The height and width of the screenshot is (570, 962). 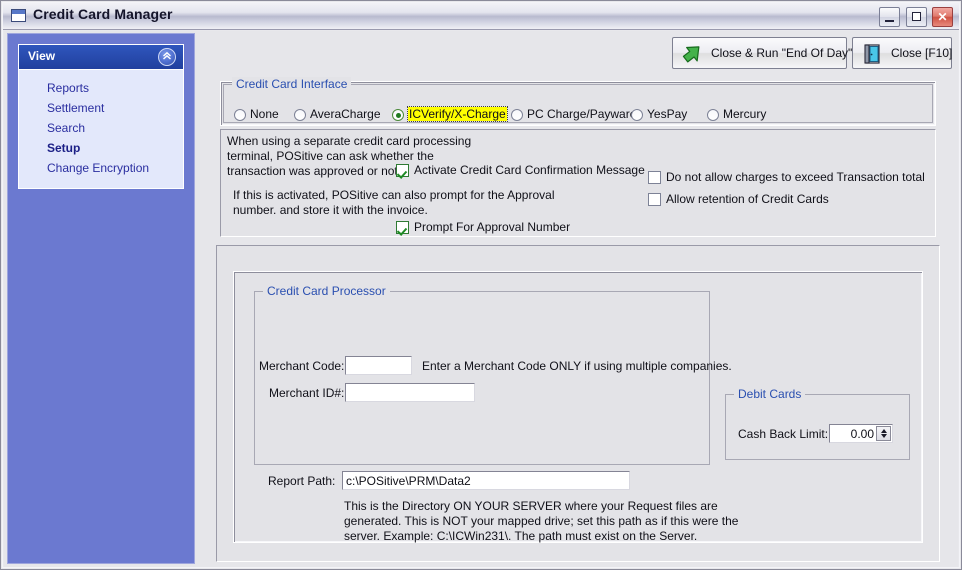 I want to click on radio-none-dot, so click(x=240, y=115).